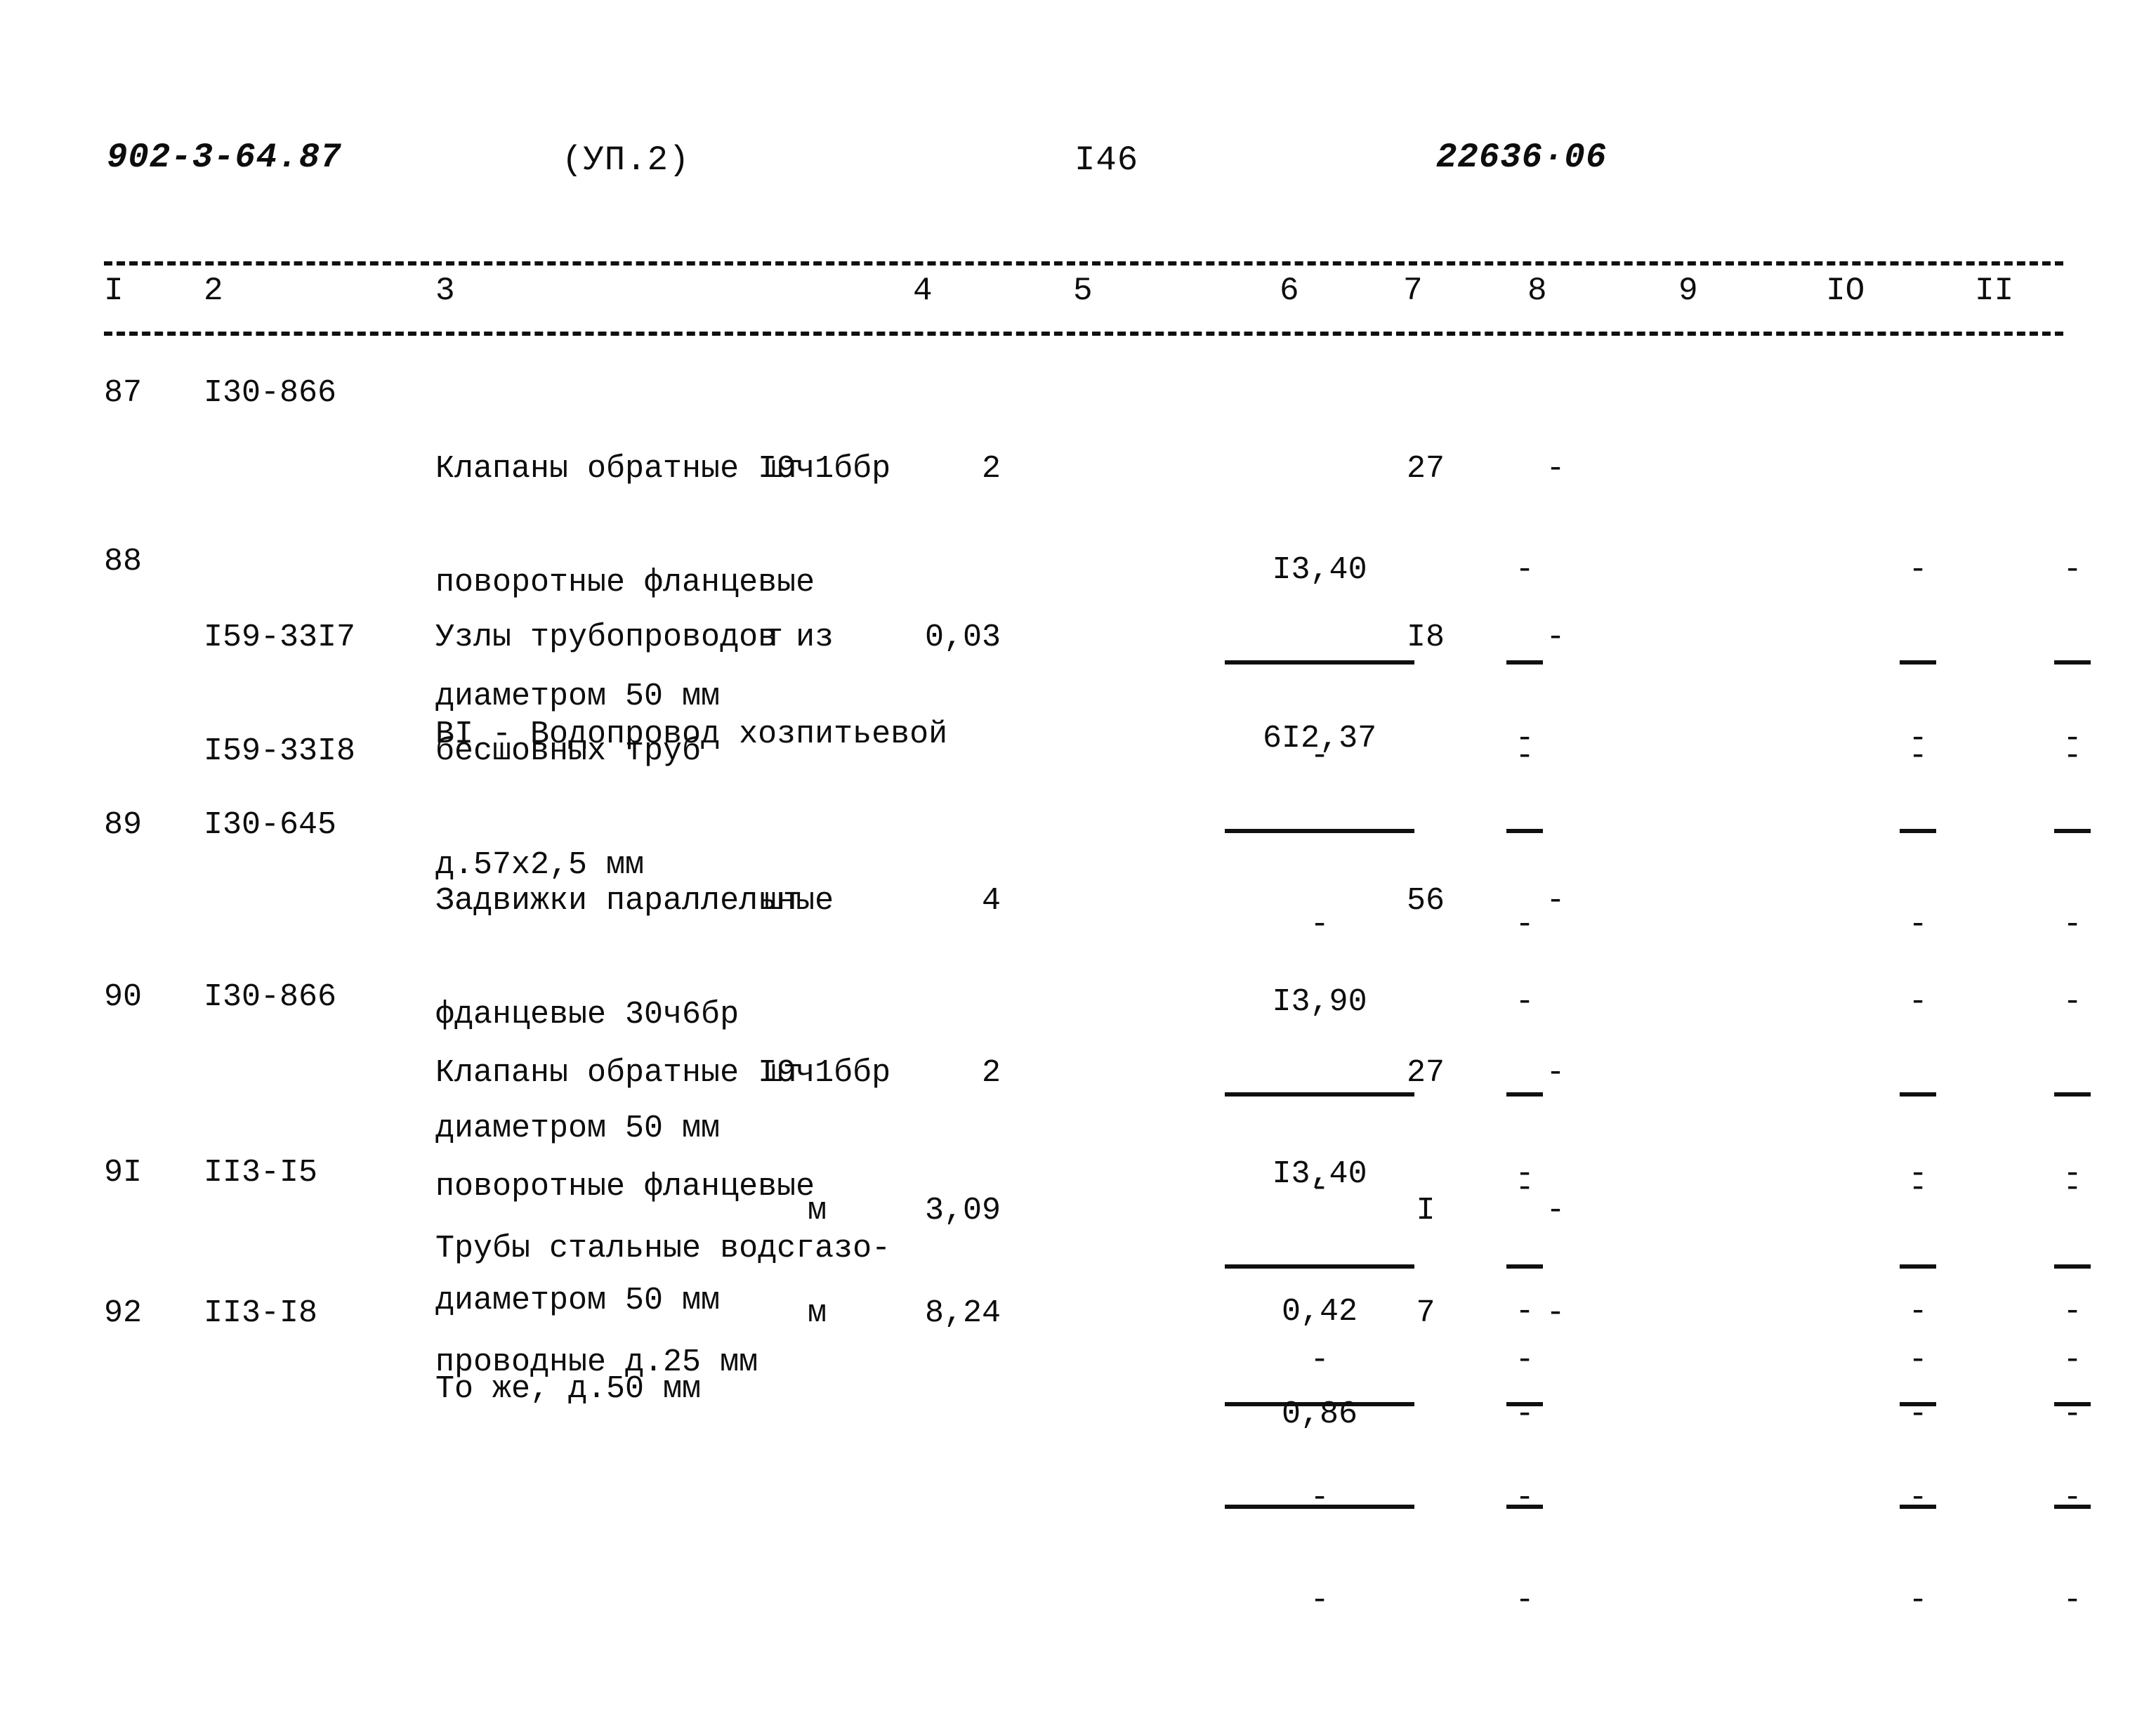 The image size is (2156, 1728). I want to click on row-col11: - -, so click(2015, 1508).